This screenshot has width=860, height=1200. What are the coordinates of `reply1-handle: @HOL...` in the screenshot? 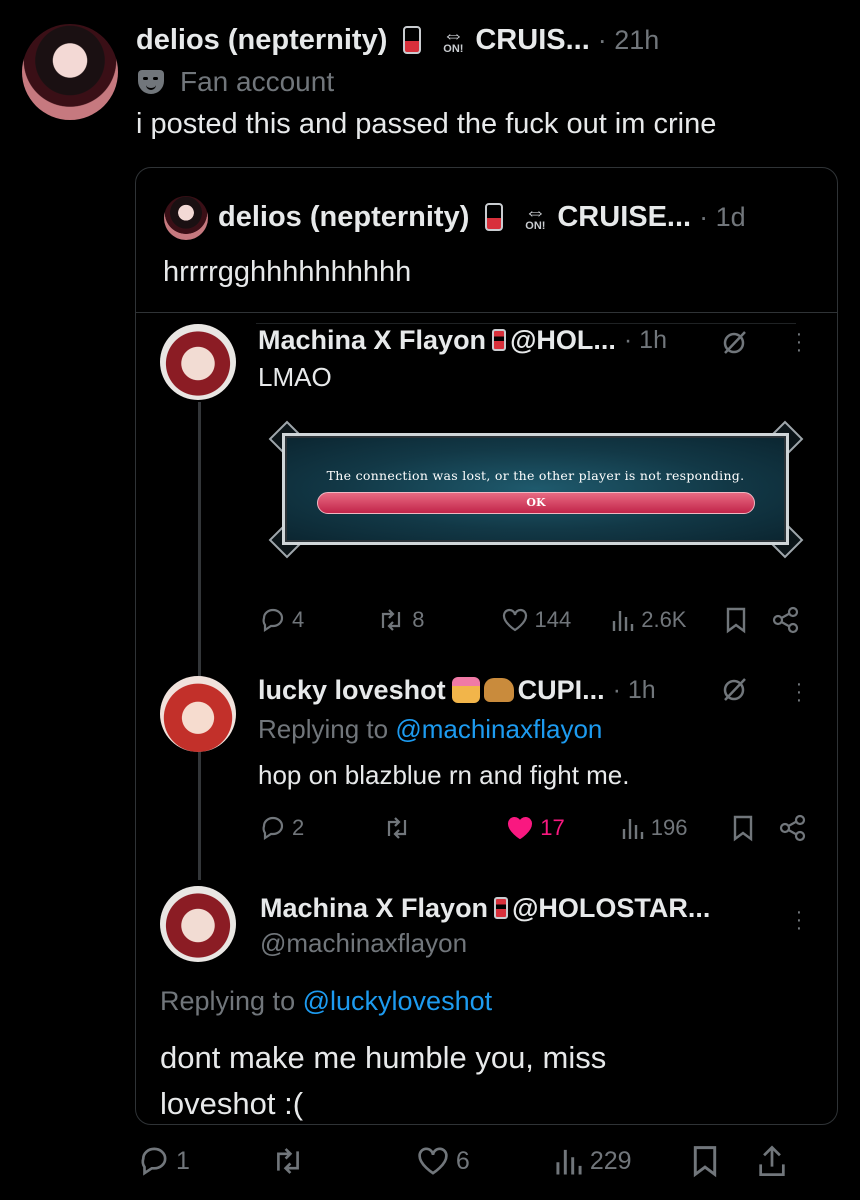 It's located at (563, 340).